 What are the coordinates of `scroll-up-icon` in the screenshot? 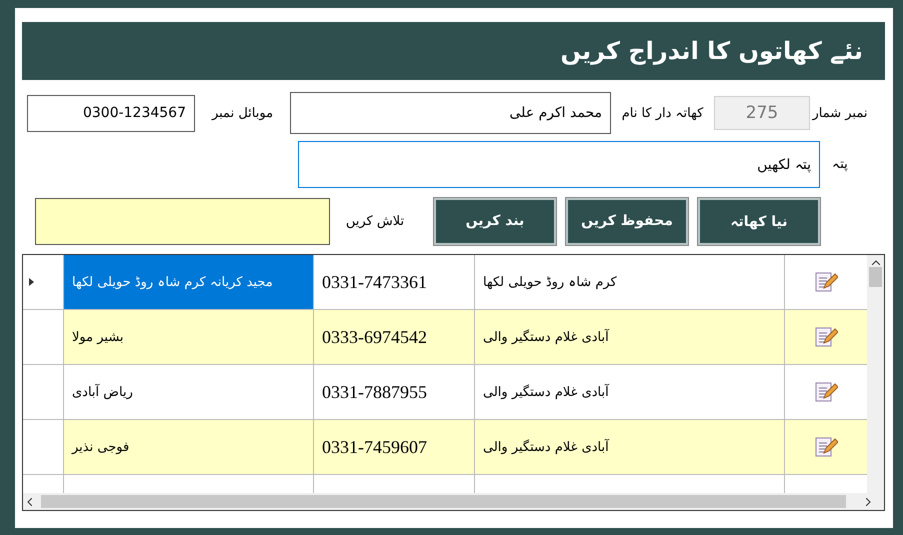 It's located at (876, 262).